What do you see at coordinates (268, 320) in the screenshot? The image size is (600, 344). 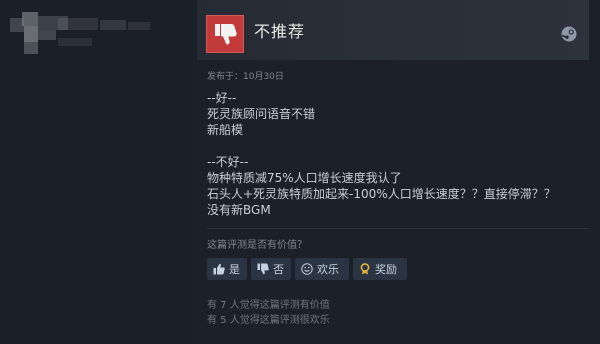 I see `funny-count: 有 5 人觉得这篇评测很欢乐` at bounding box center [268, 320].